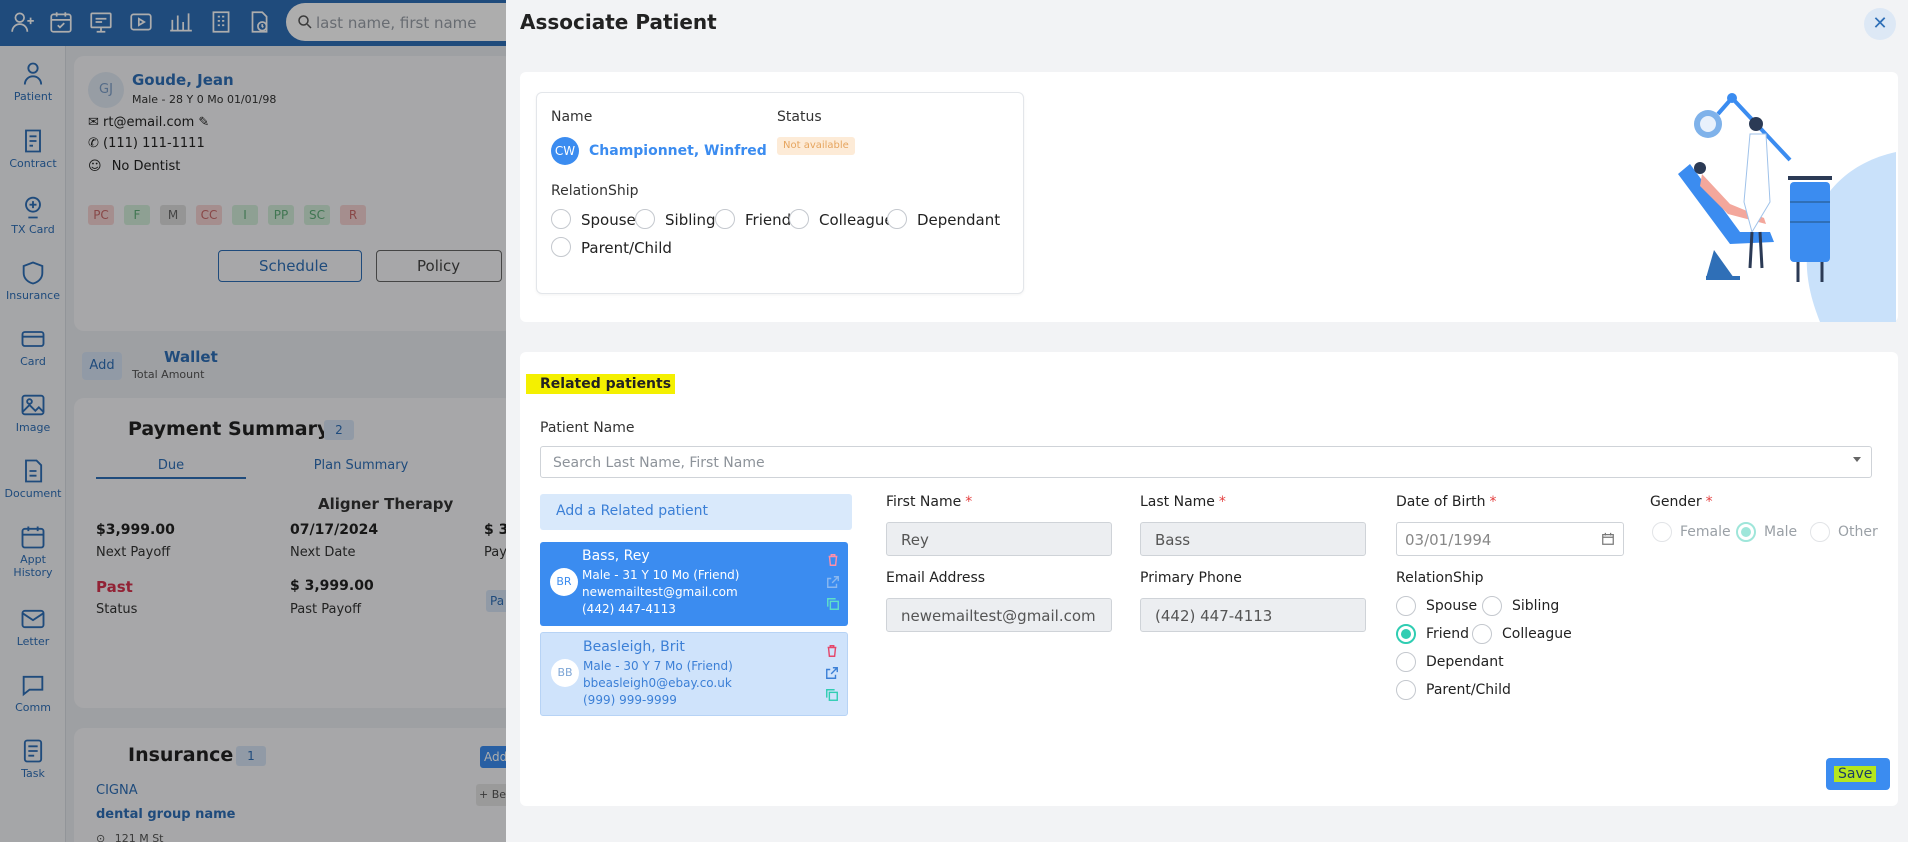 This screenshot has height=842, width=1908. I want to click on last-name-field: Bass, so click(1253, 539).